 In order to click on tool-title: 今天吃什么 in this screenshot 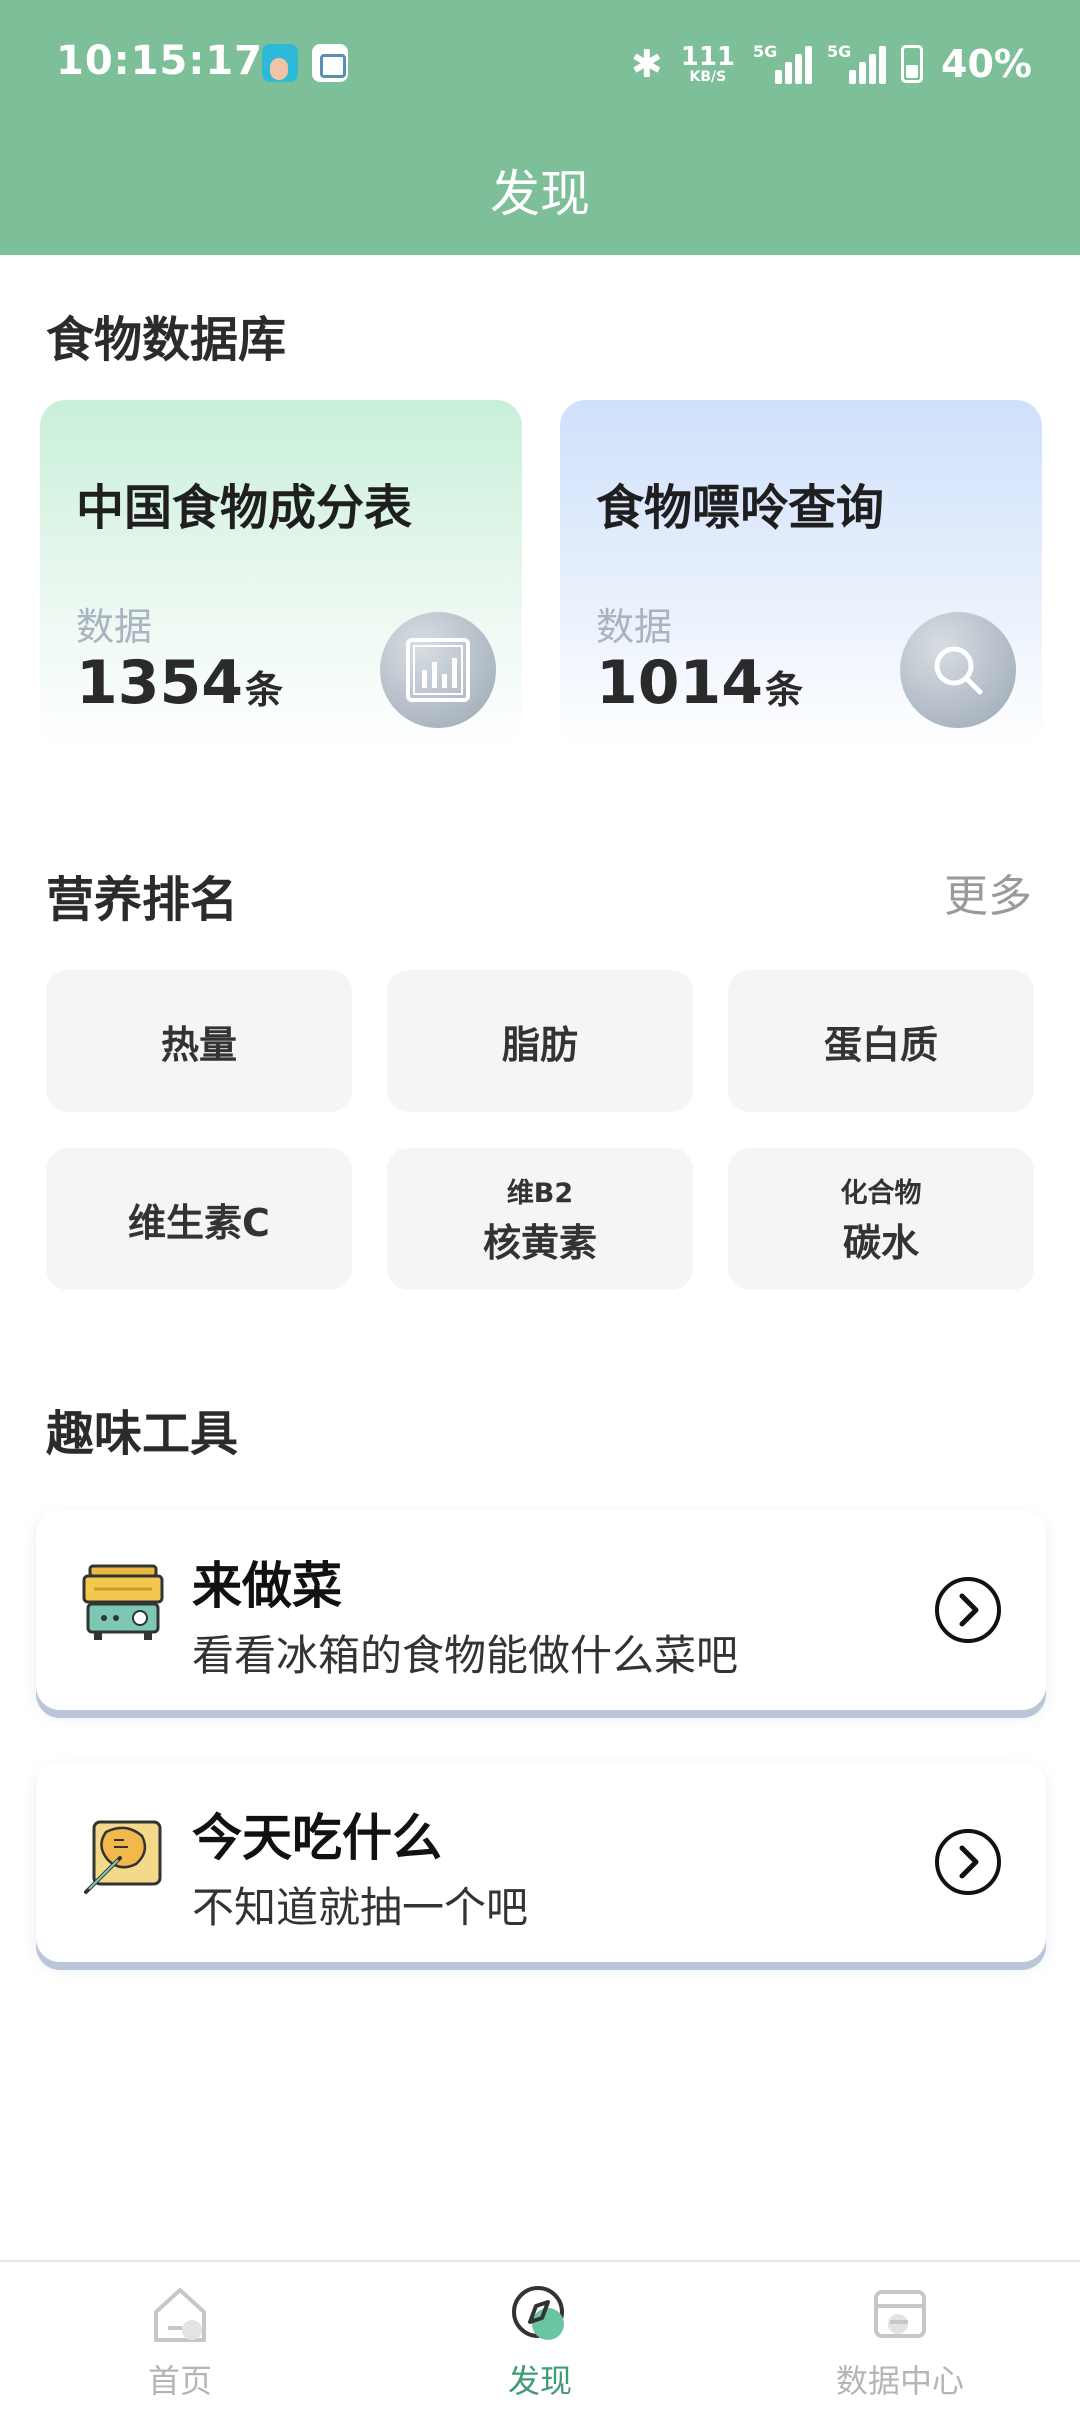, I will do `click(317, 1838)`.